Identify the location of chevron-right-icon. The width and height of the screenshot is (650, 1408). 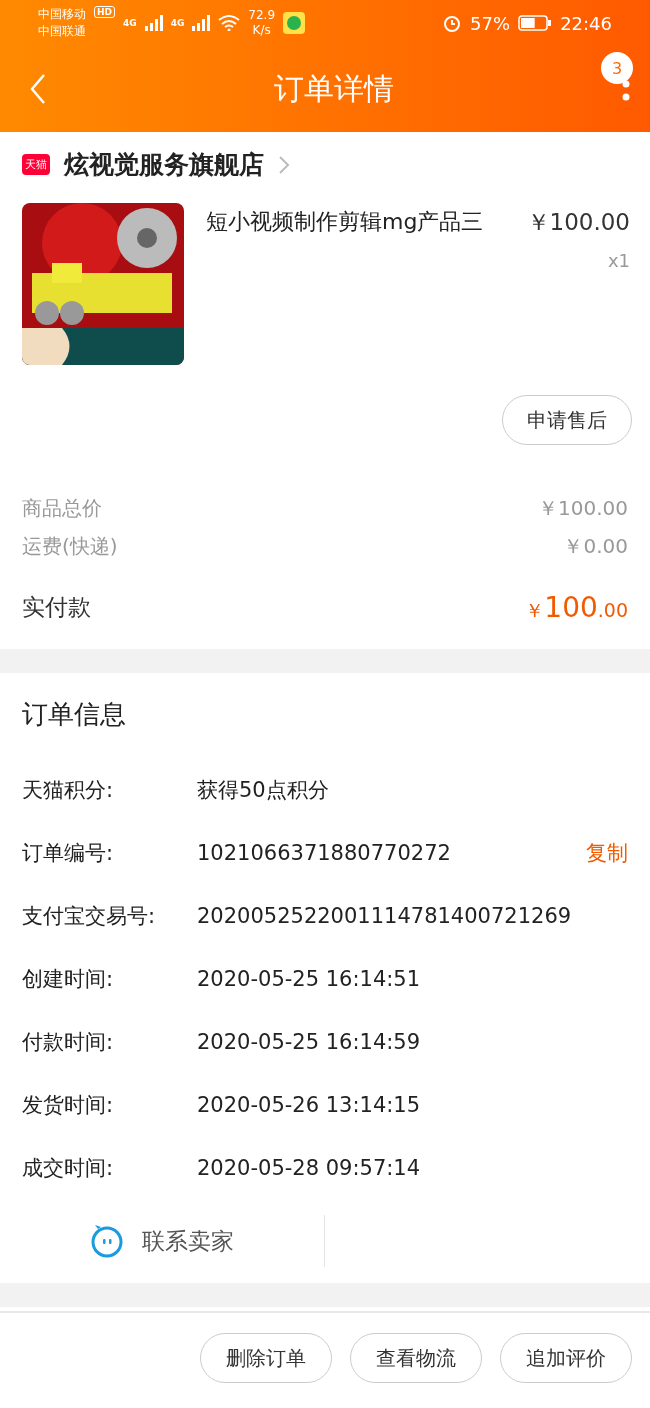
(284, 164).